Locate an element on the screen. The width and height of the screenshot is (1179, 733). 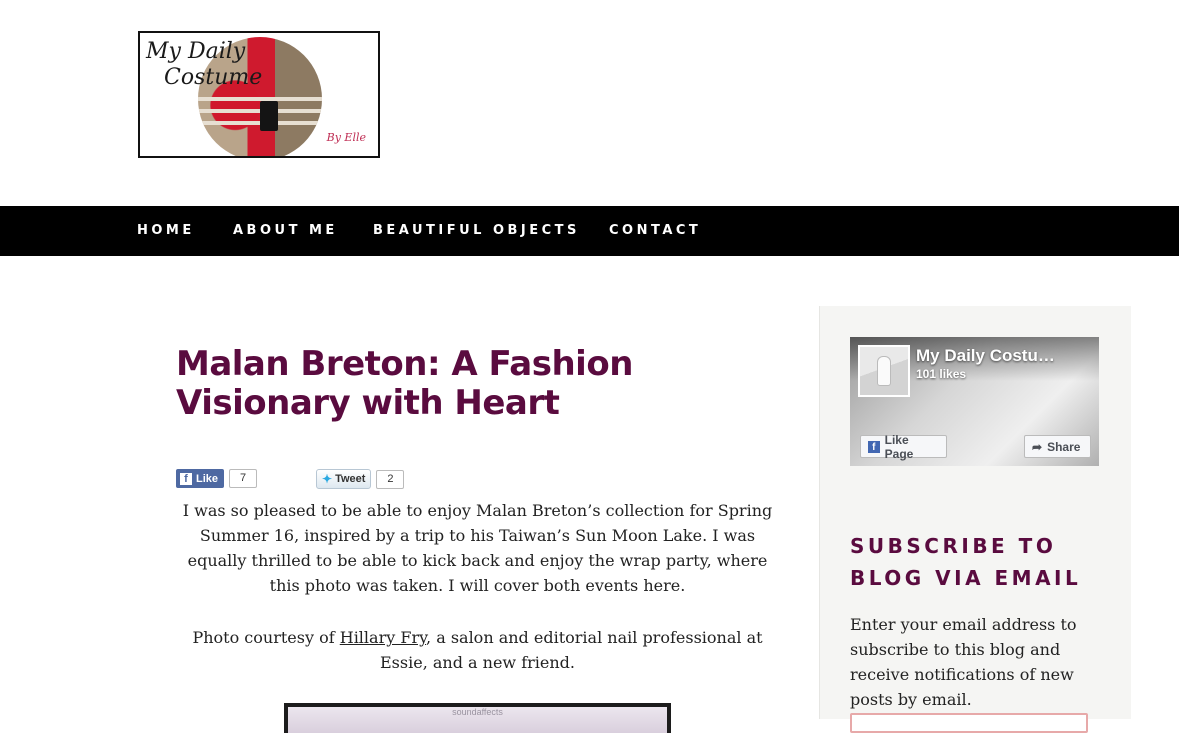
main-navigation: HOME ABOUT ME BEAUTIFUL OBJECTS CONTACT is located at coordinates (589, 231).